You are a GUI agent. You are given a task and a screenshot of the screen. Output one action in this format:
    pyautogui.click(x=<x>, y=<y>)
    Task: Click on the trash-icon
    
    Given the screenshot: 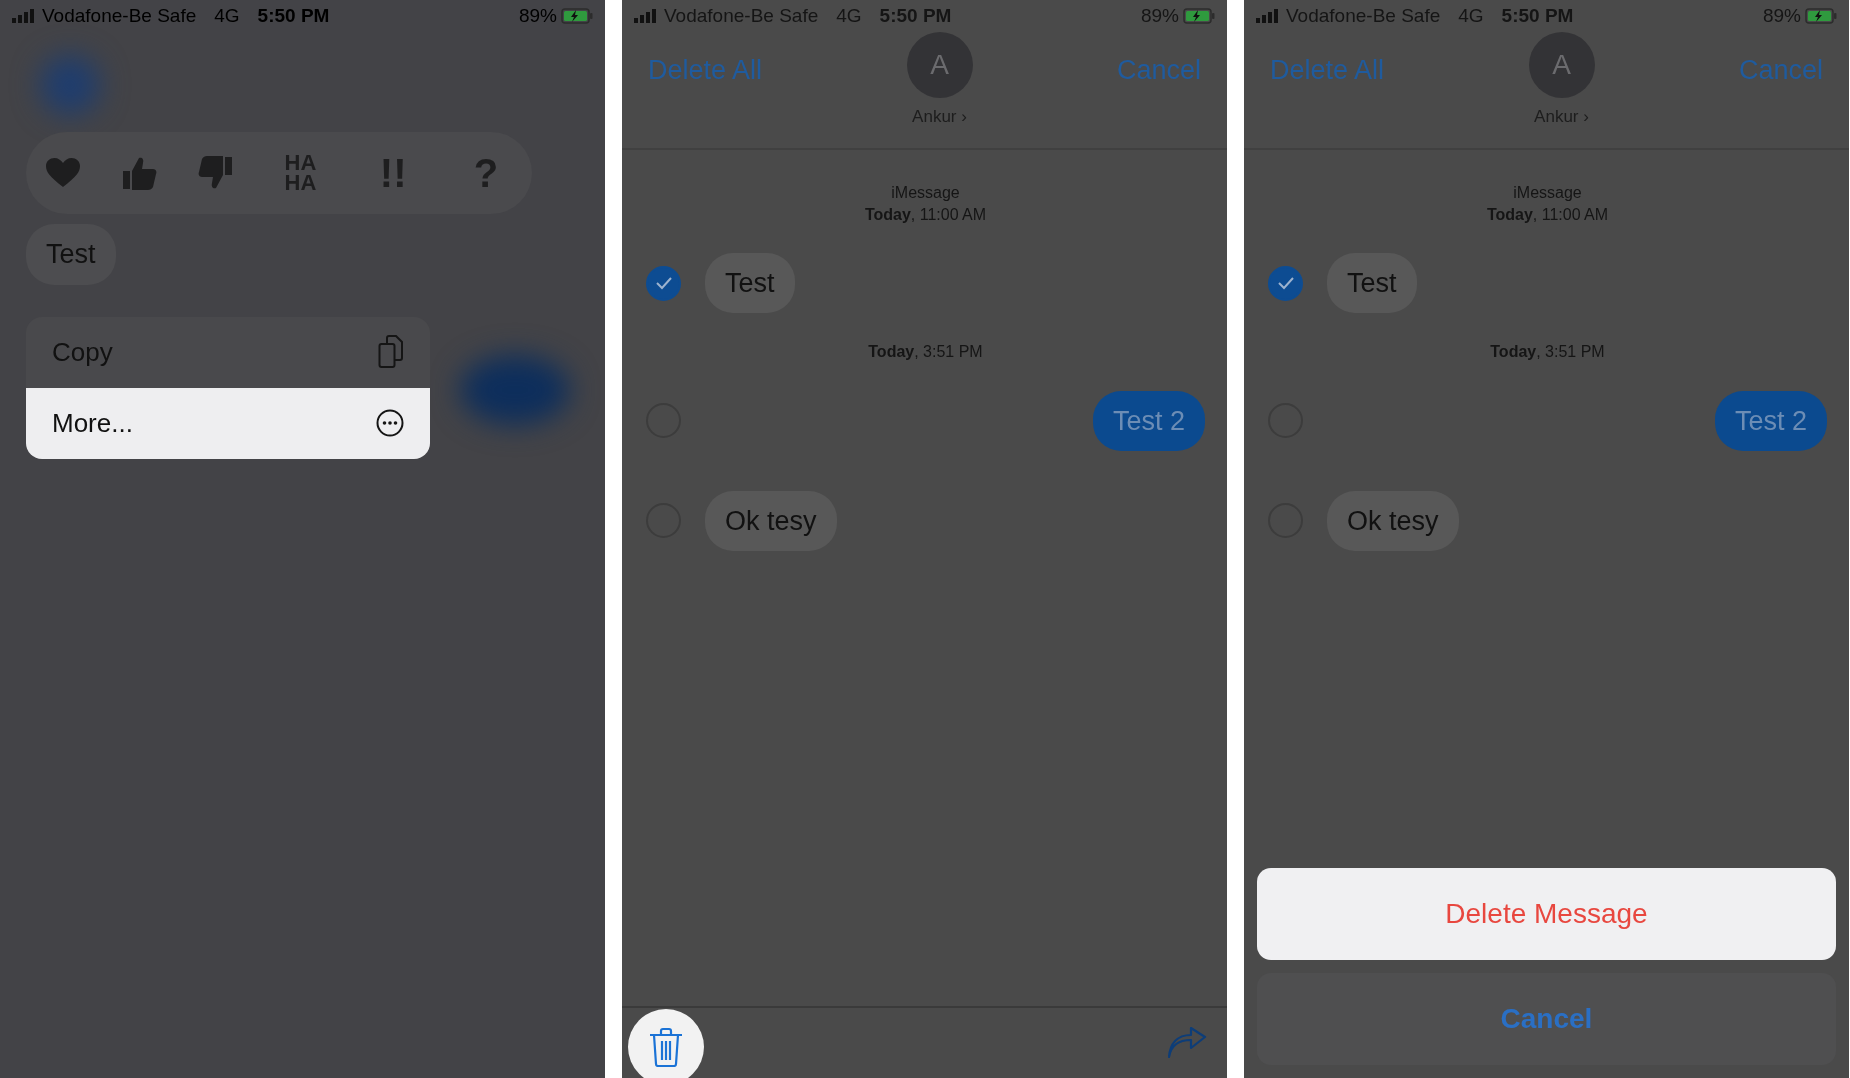 What is the action you would take?
    pyautogui.click(x=666, y=1047)
    